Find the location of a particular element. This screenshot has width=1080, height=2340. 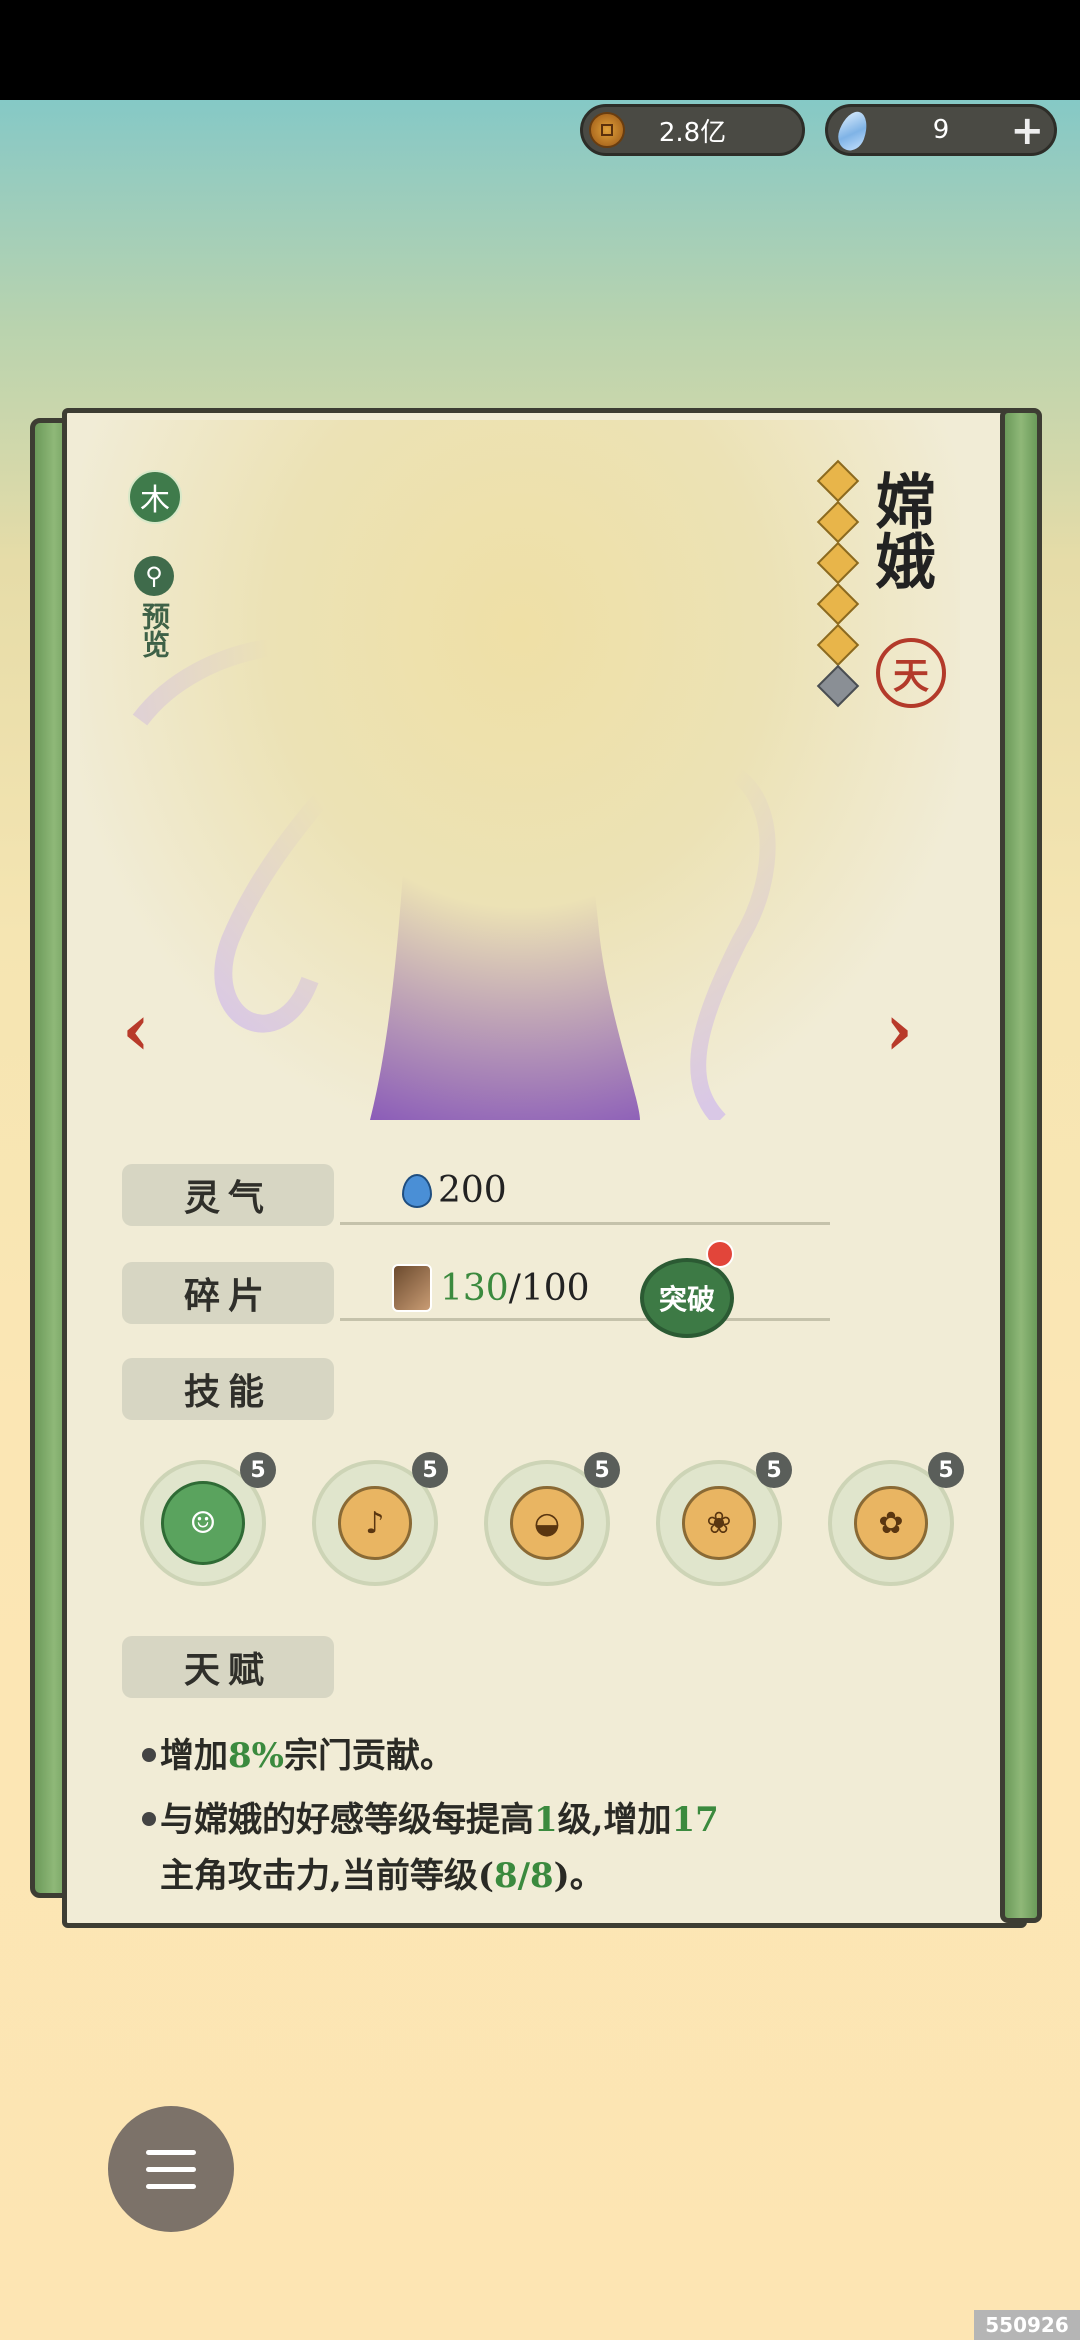

fragment-label: 碎片 is located at coordinates (228, 1293).